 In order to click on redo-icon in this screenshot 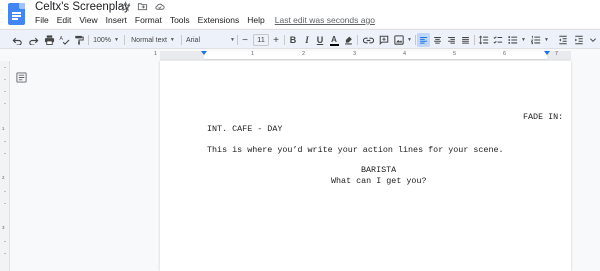, I will do `click(33, 41)`.